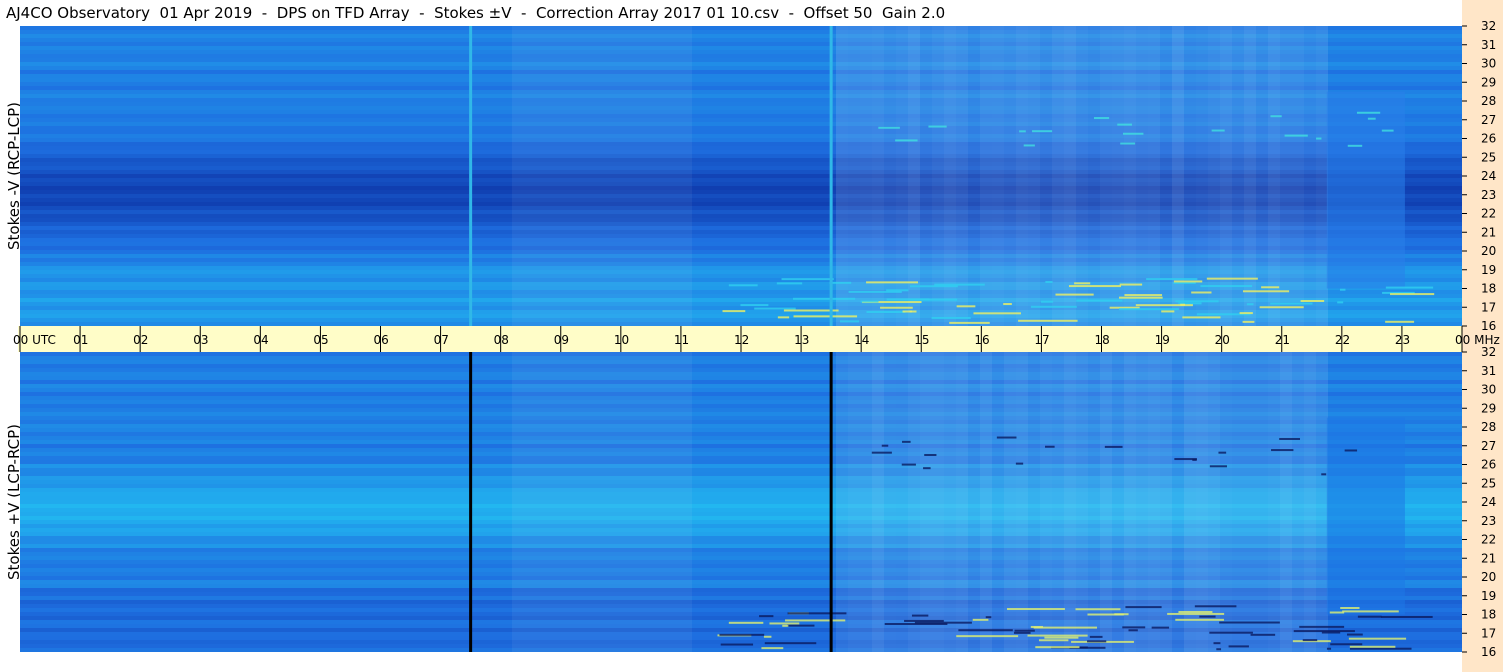  What do you see at coordinates (740, 339) in the screenshot?
I see `utc-time-axis` at bounding box center [740, 339].